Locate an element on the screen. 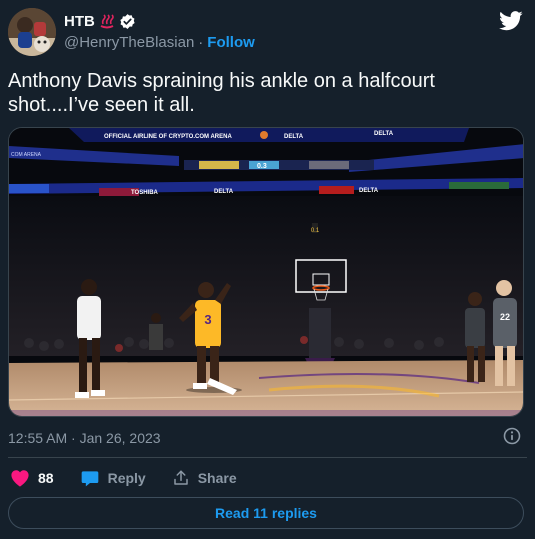  lakers-jersey-number: 3 is located at coordinates (207, 319).